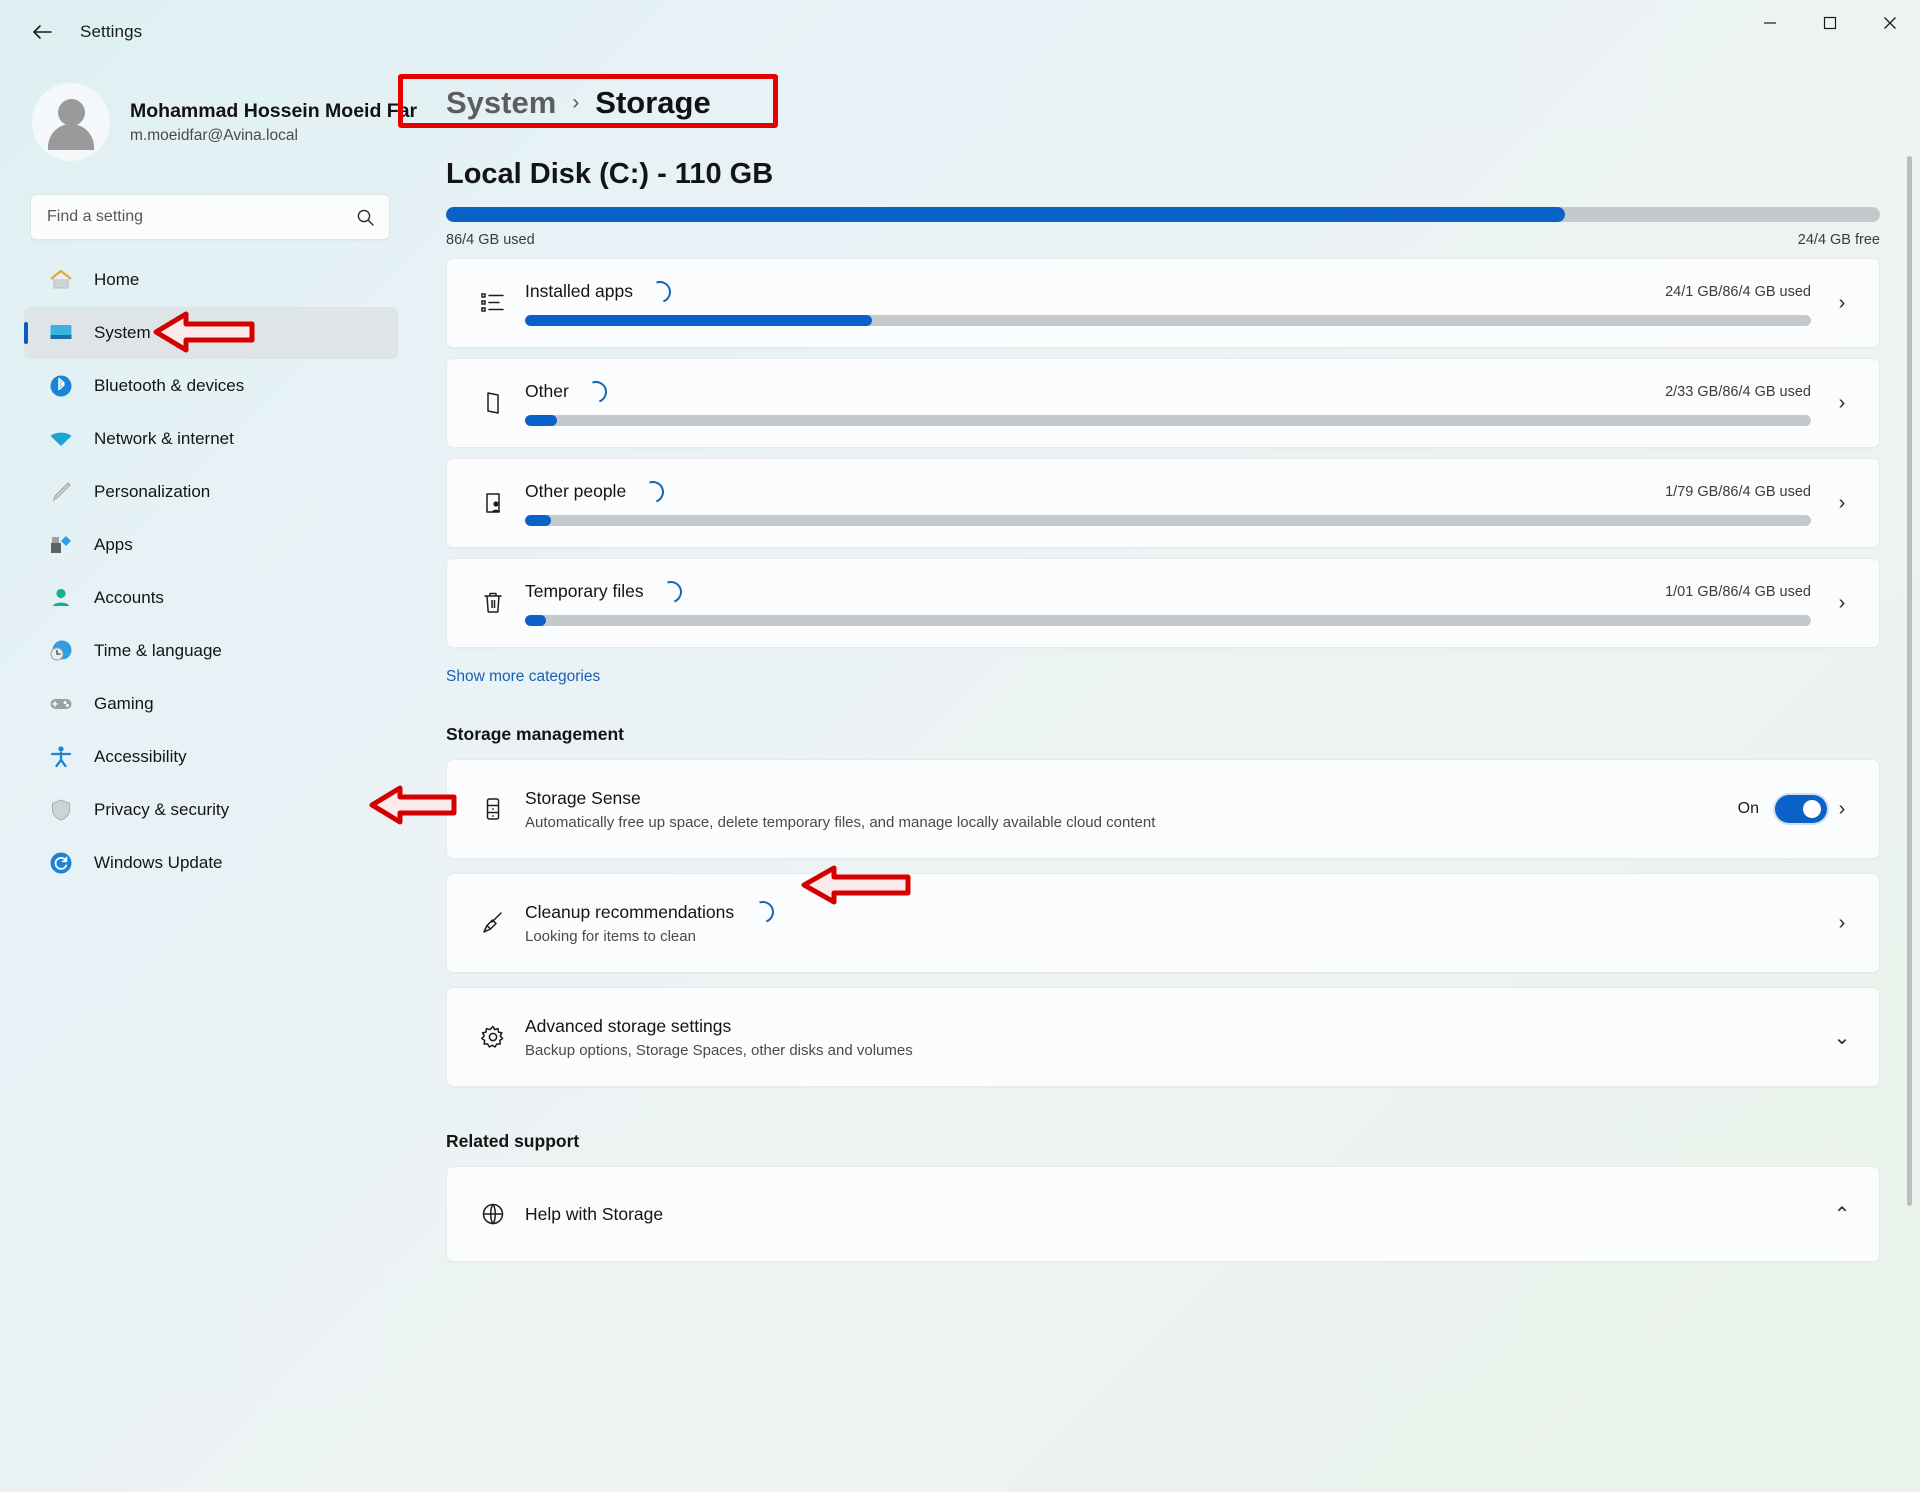 This screenshot has width=1920, height=1492. What do you see at coordinates (211, 757) in the screenshot?
I see `sidebar-item-accessibility: Accessibility` at bounding box center [211, 757].